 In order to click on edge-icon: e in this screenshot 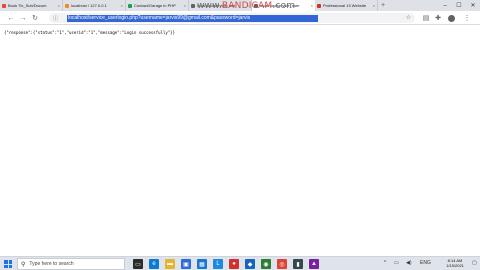, I will do `click(154, 264)`.